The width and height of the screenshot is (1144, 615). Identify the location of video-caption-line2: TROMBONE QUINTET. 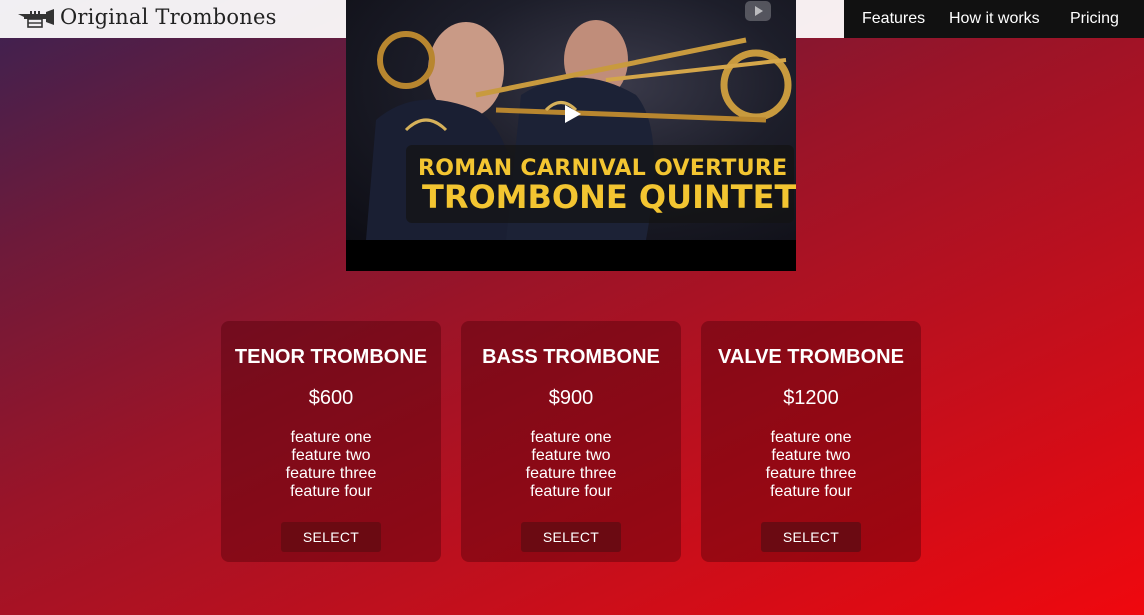
(609, 197).